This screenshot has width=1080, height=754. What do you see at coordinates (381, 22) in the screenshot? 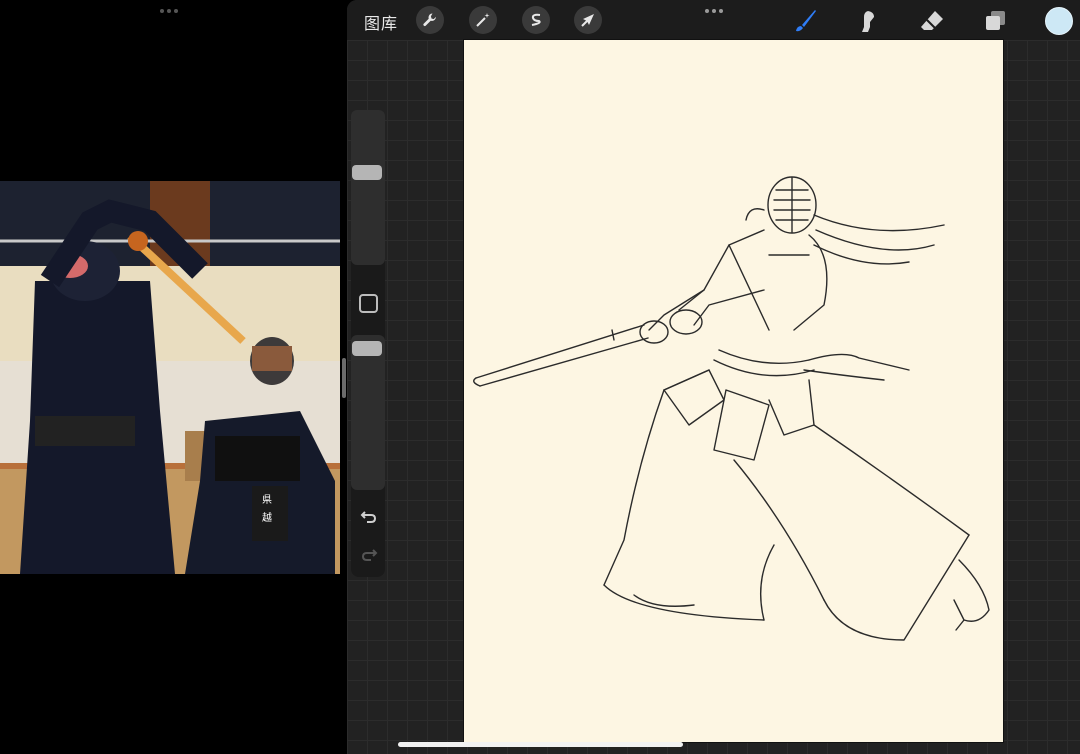
I see `gallery-button: 图库` at bounding box center [381, 22].